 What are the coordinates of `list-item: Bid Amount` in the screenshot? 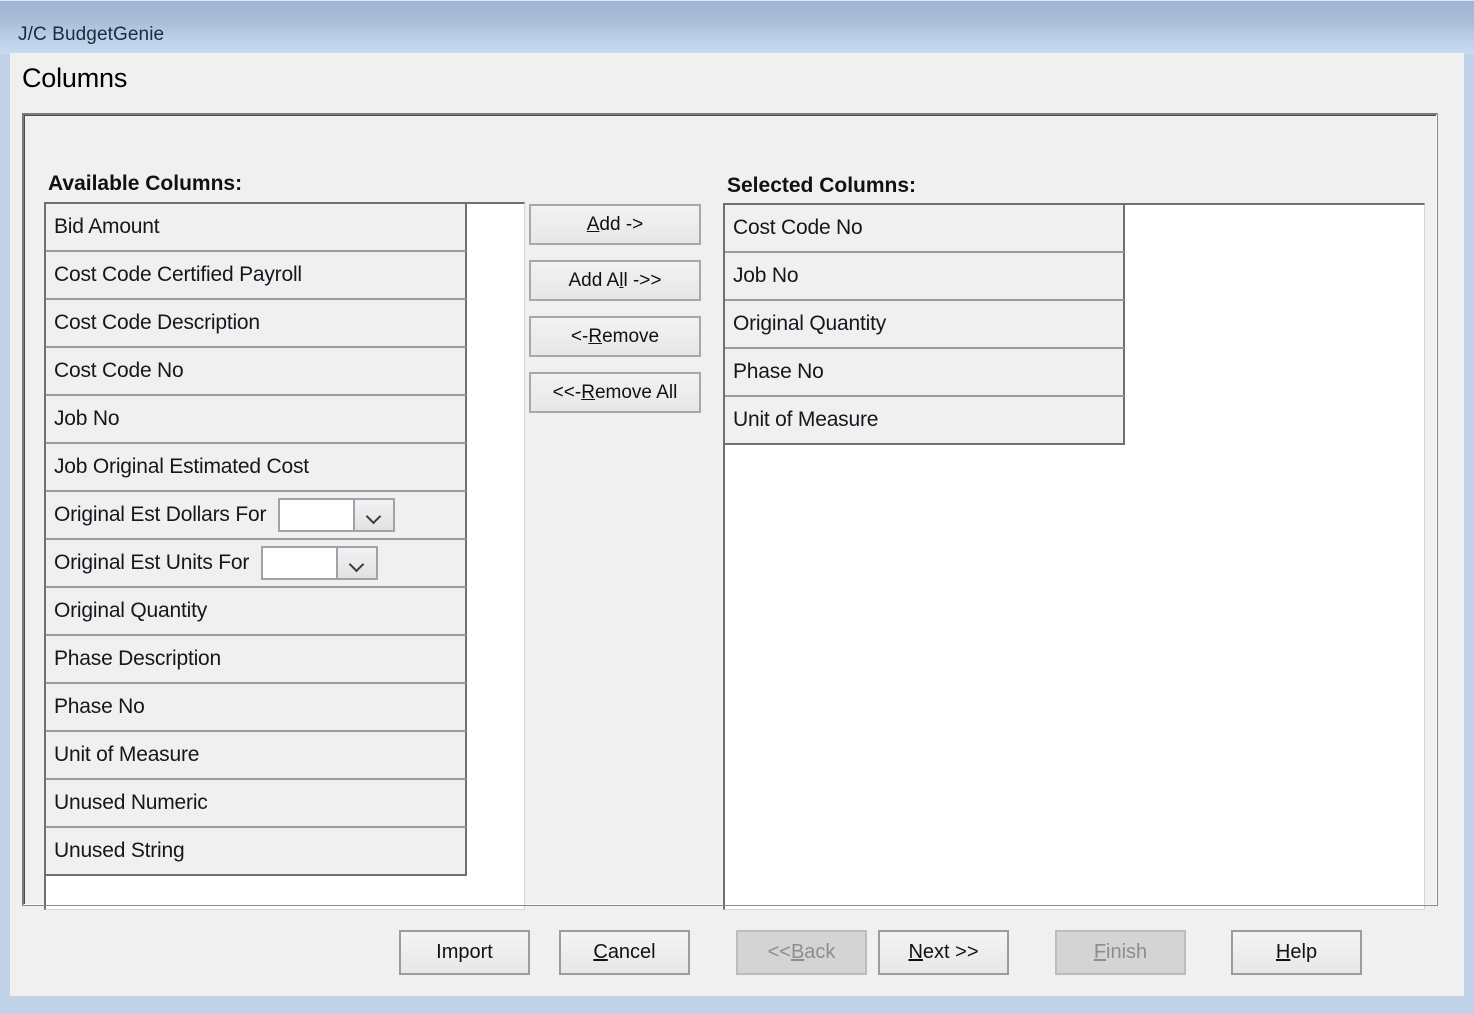 It's located at (256, 228).